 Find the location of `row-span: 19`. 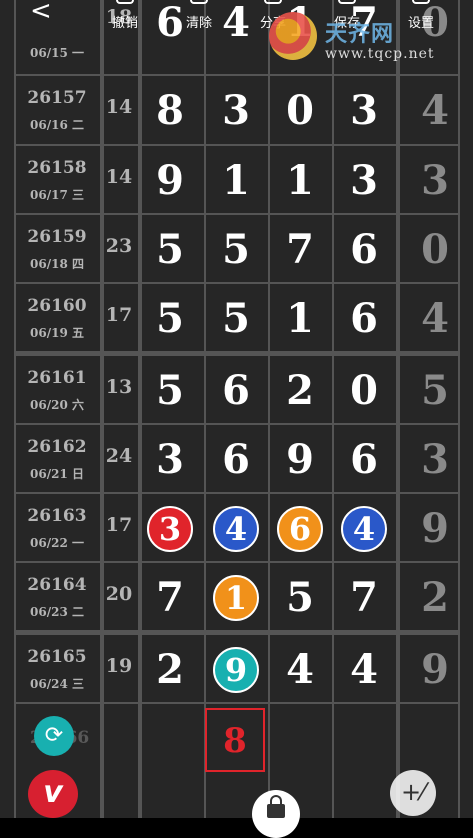

row-span: 19 is located at coordinates (119, 666).